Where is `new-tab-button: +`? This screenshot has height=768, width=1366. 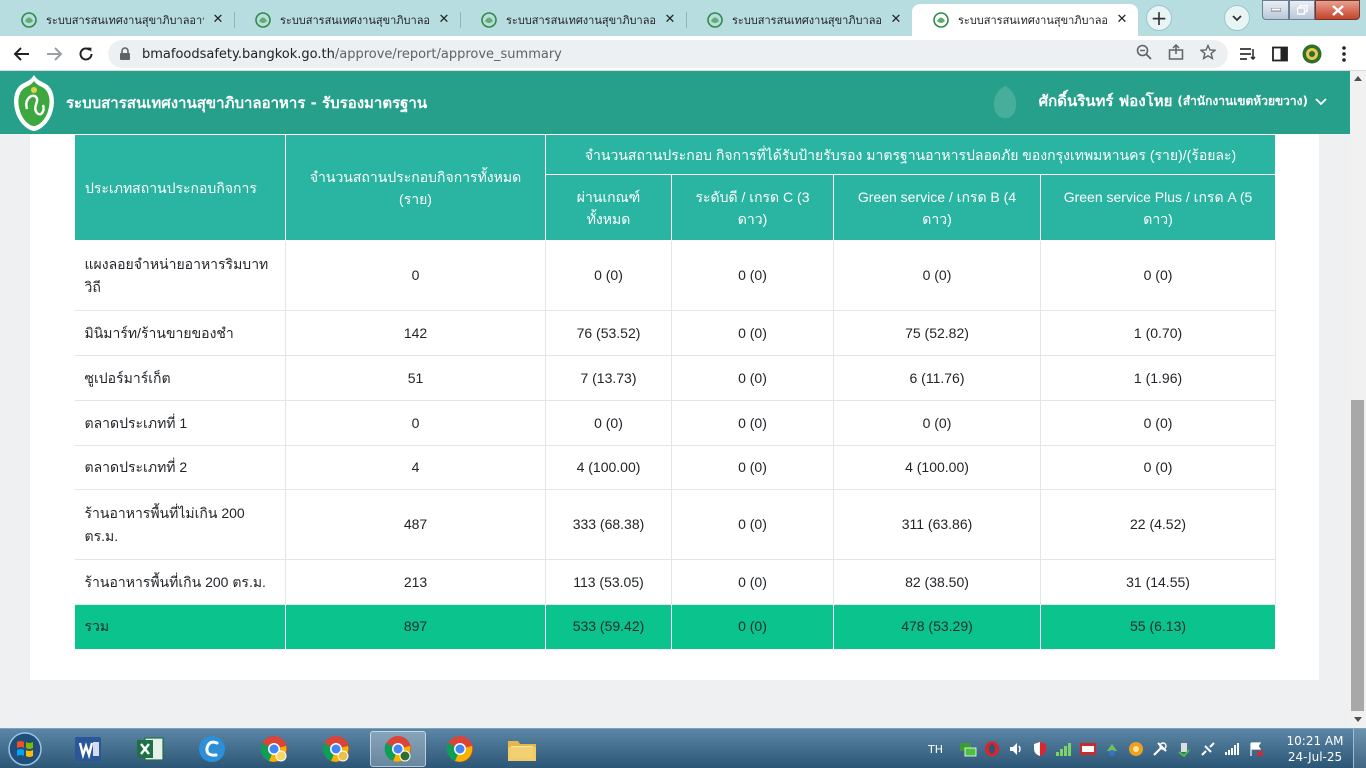 new-tab-button: + is located at coordinates (1159, 18).